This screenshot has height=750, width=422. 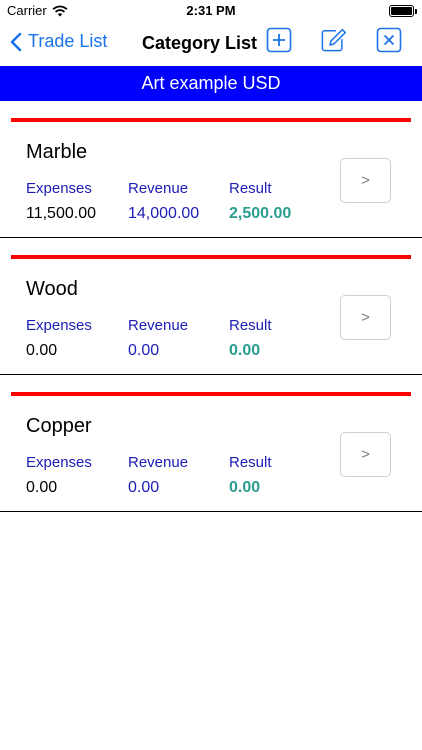 What do you see at coordinates (52, 289) in the screenshot?
I see `category-name: Wood` at bounding box center [52, 289].